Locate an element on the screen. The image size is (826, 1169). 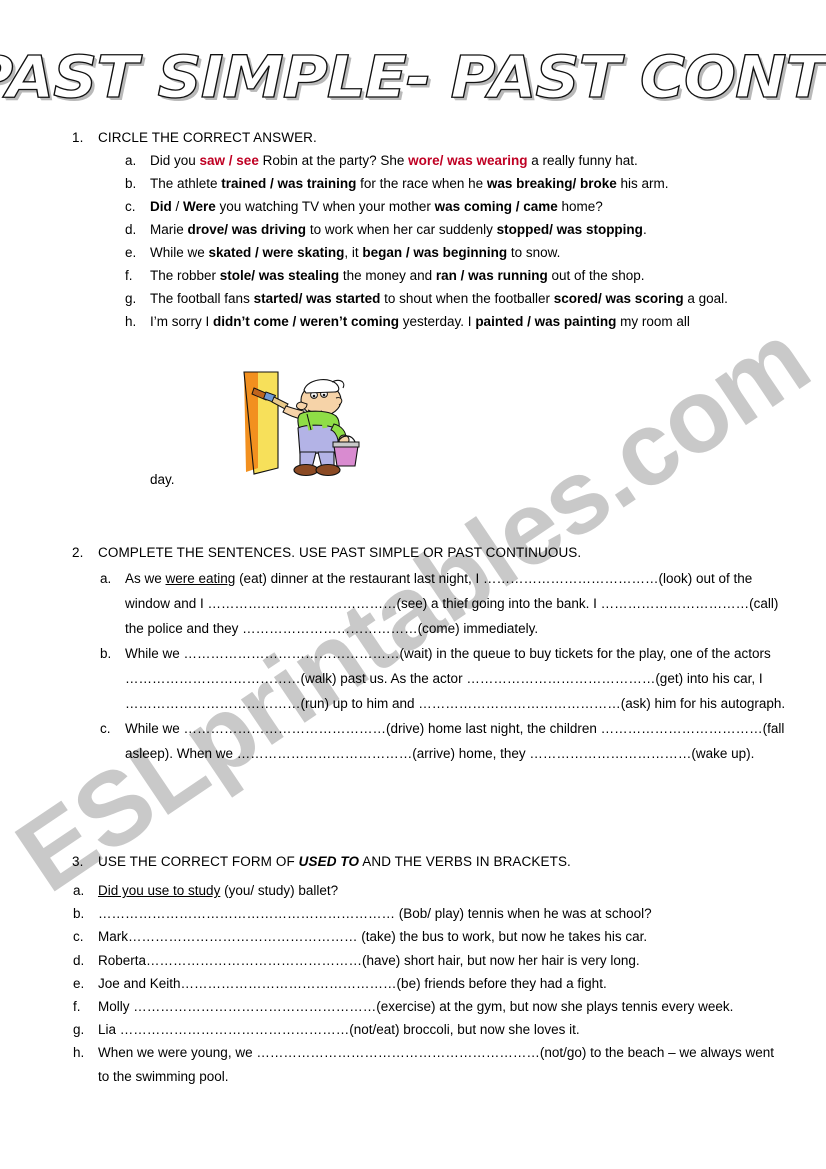
exercise-1-heading-text: CIRCLE THE CORRECT ANSWER. is located at coordinates (207, 137).